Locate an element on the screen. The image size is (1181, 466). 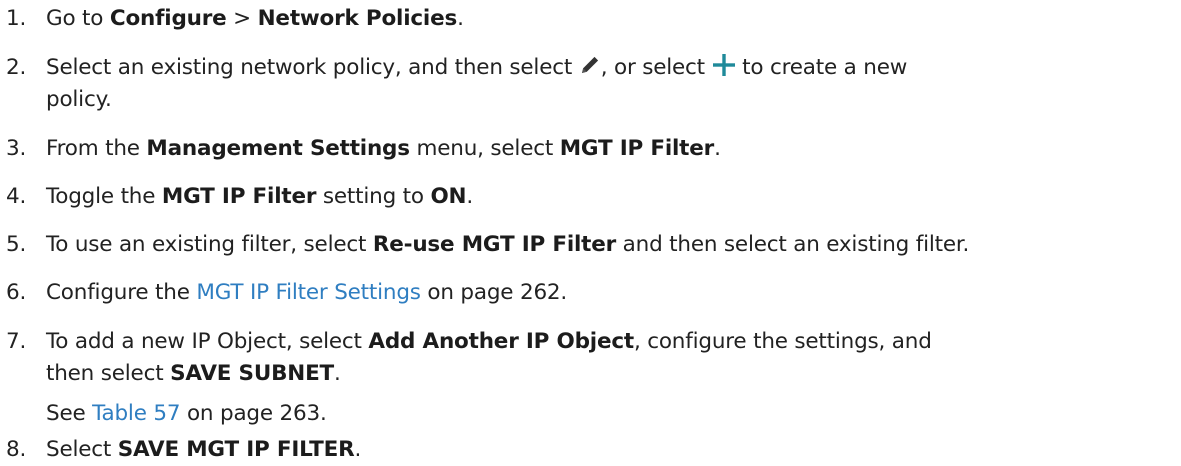
setting-value-on: ON is located at coordinates (448, 196).